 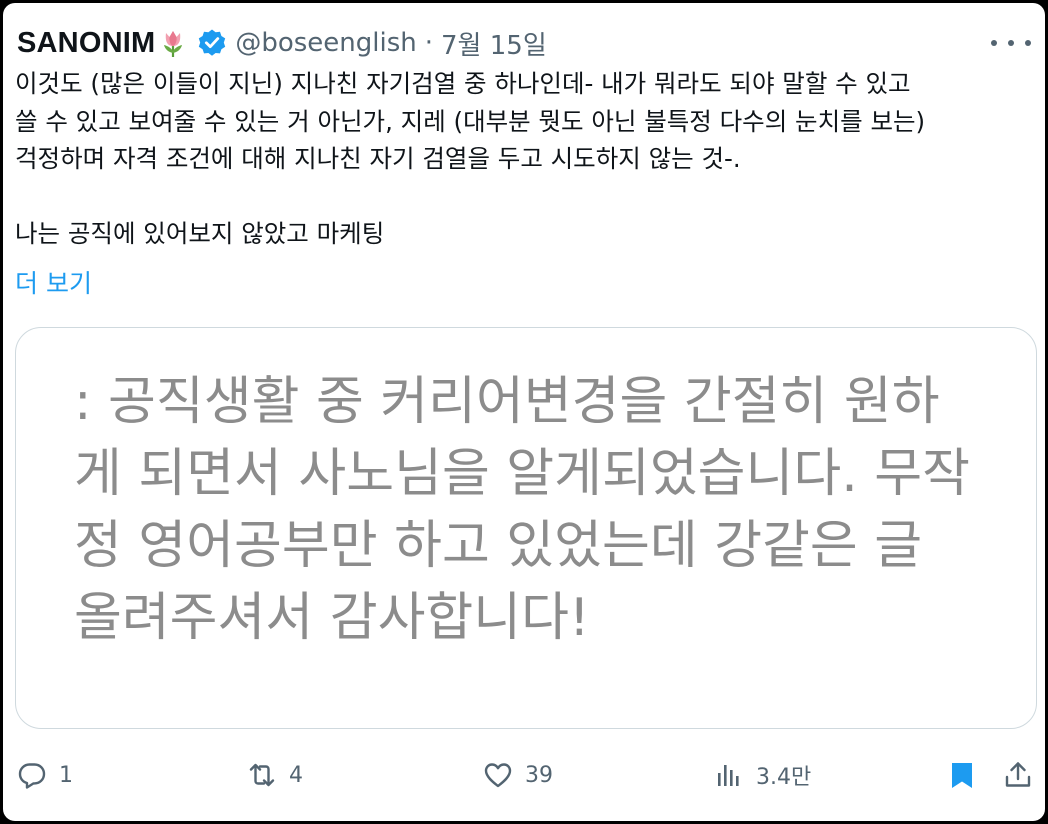 What do you see at coordinates (325, 43) in the screenshot?
I see `author-handle: @boseenglish` at bounding box center [325, 43].